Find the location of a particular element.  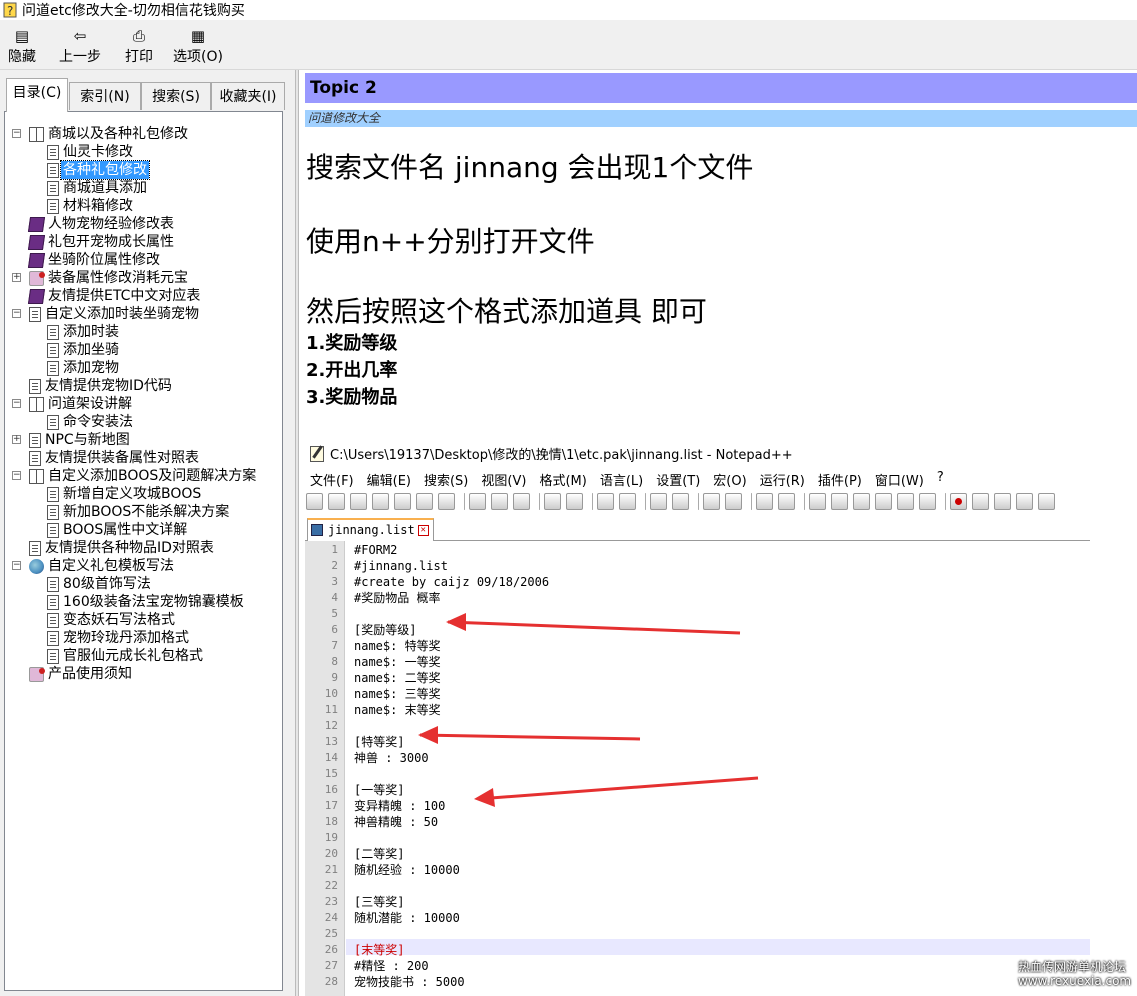

notepad-menu-item: 运行(R) is located at coordinates (782, 479).